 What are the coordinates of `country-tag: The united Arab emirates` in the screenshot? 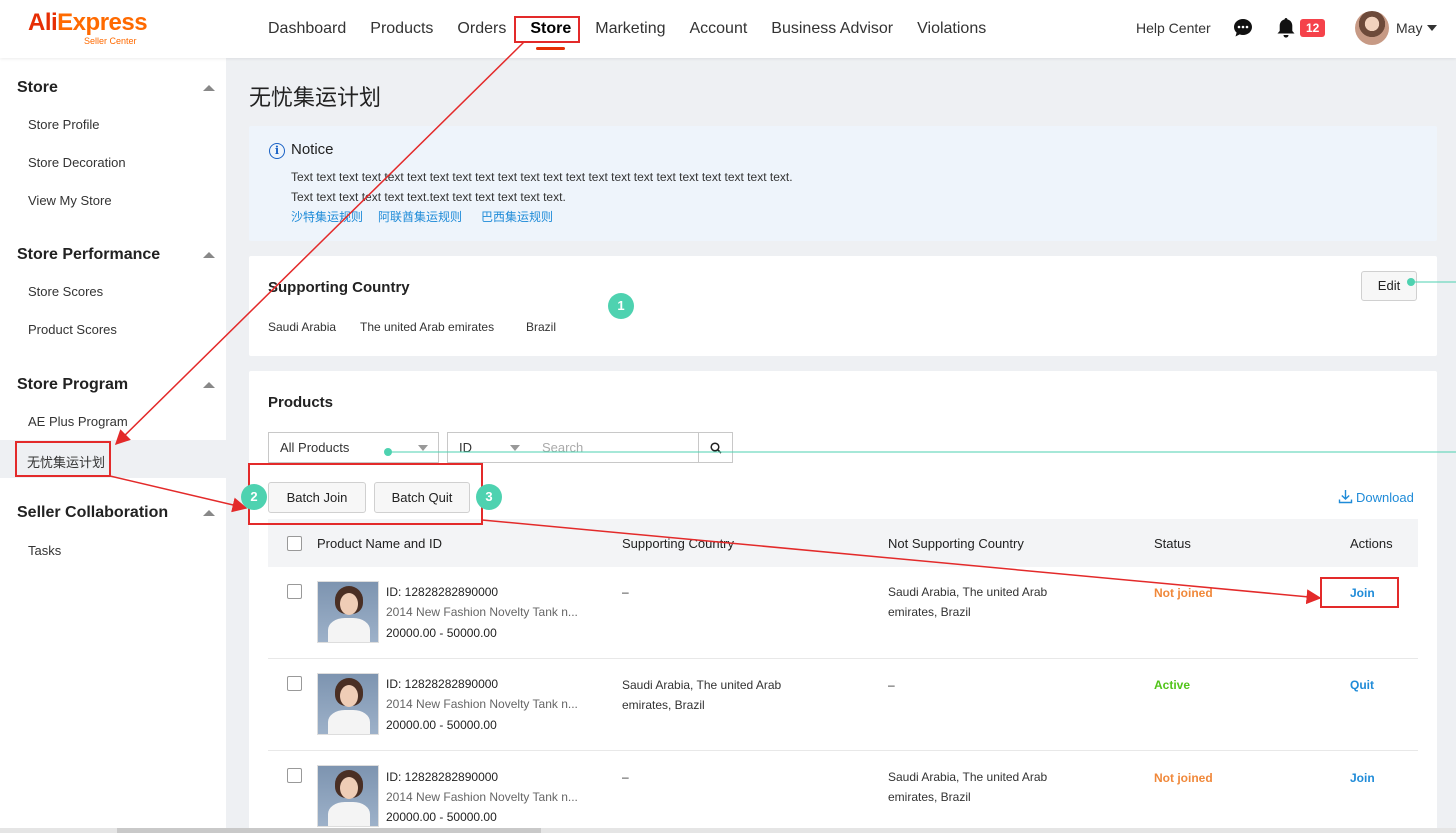 It's located at (427, 327).